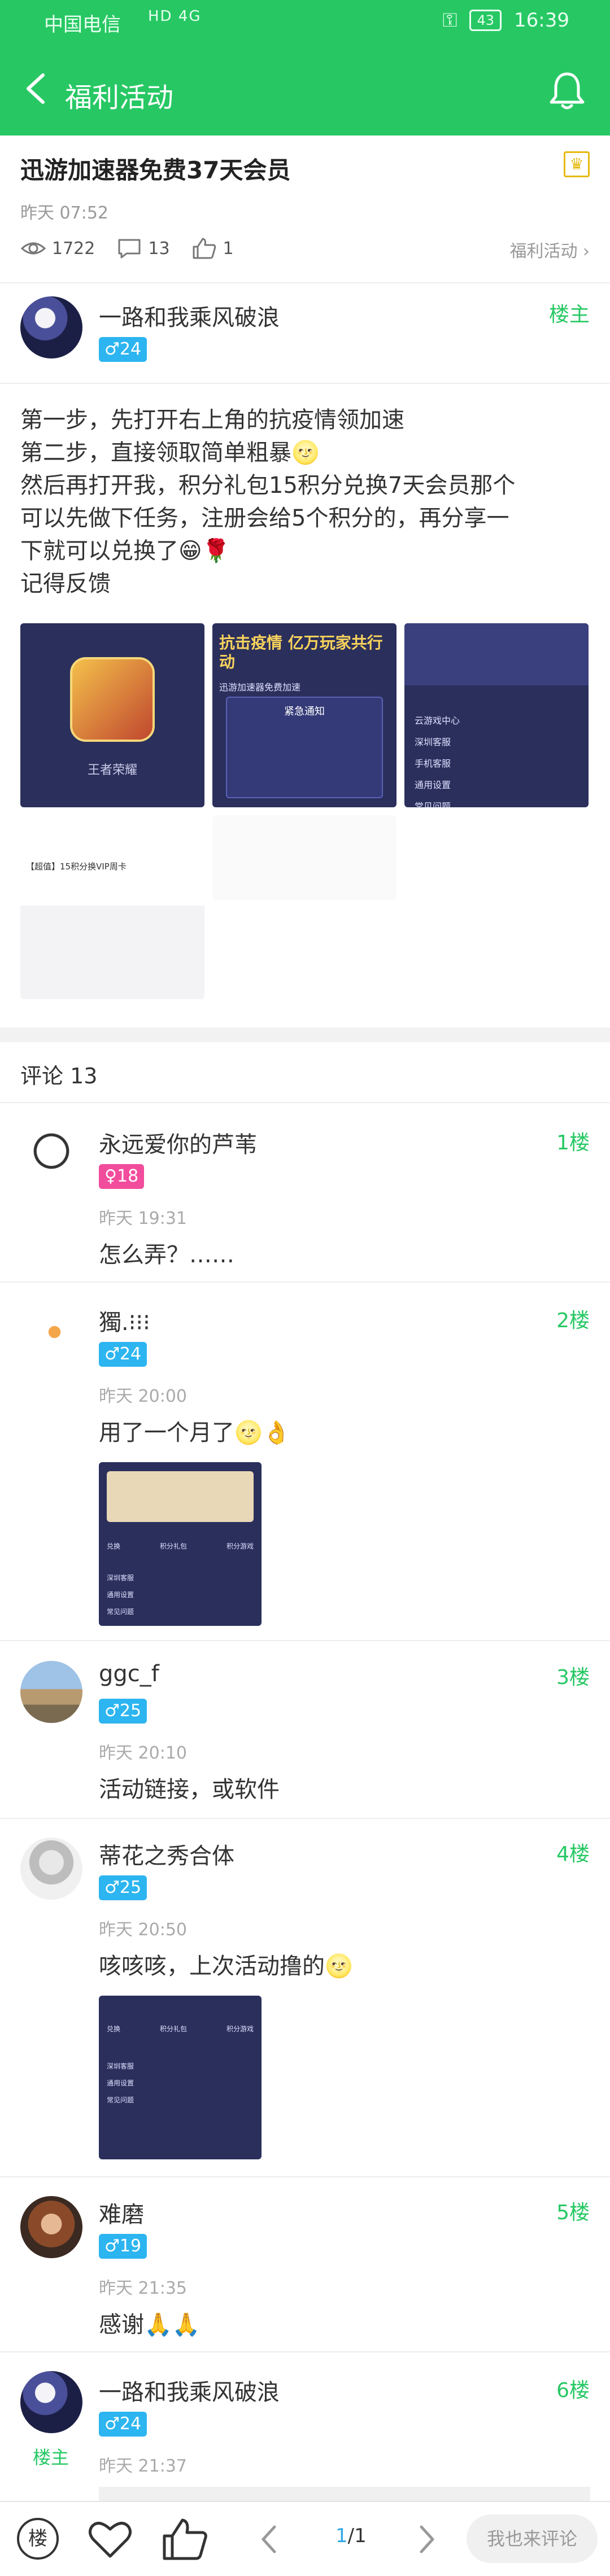 Image resolution: width=610 pixels, height=2576 pixels. What do you see at coordinates (573, 1321) in the screenshot?
I see `floor-number: 2楼` at bounding box center [573, 1321].